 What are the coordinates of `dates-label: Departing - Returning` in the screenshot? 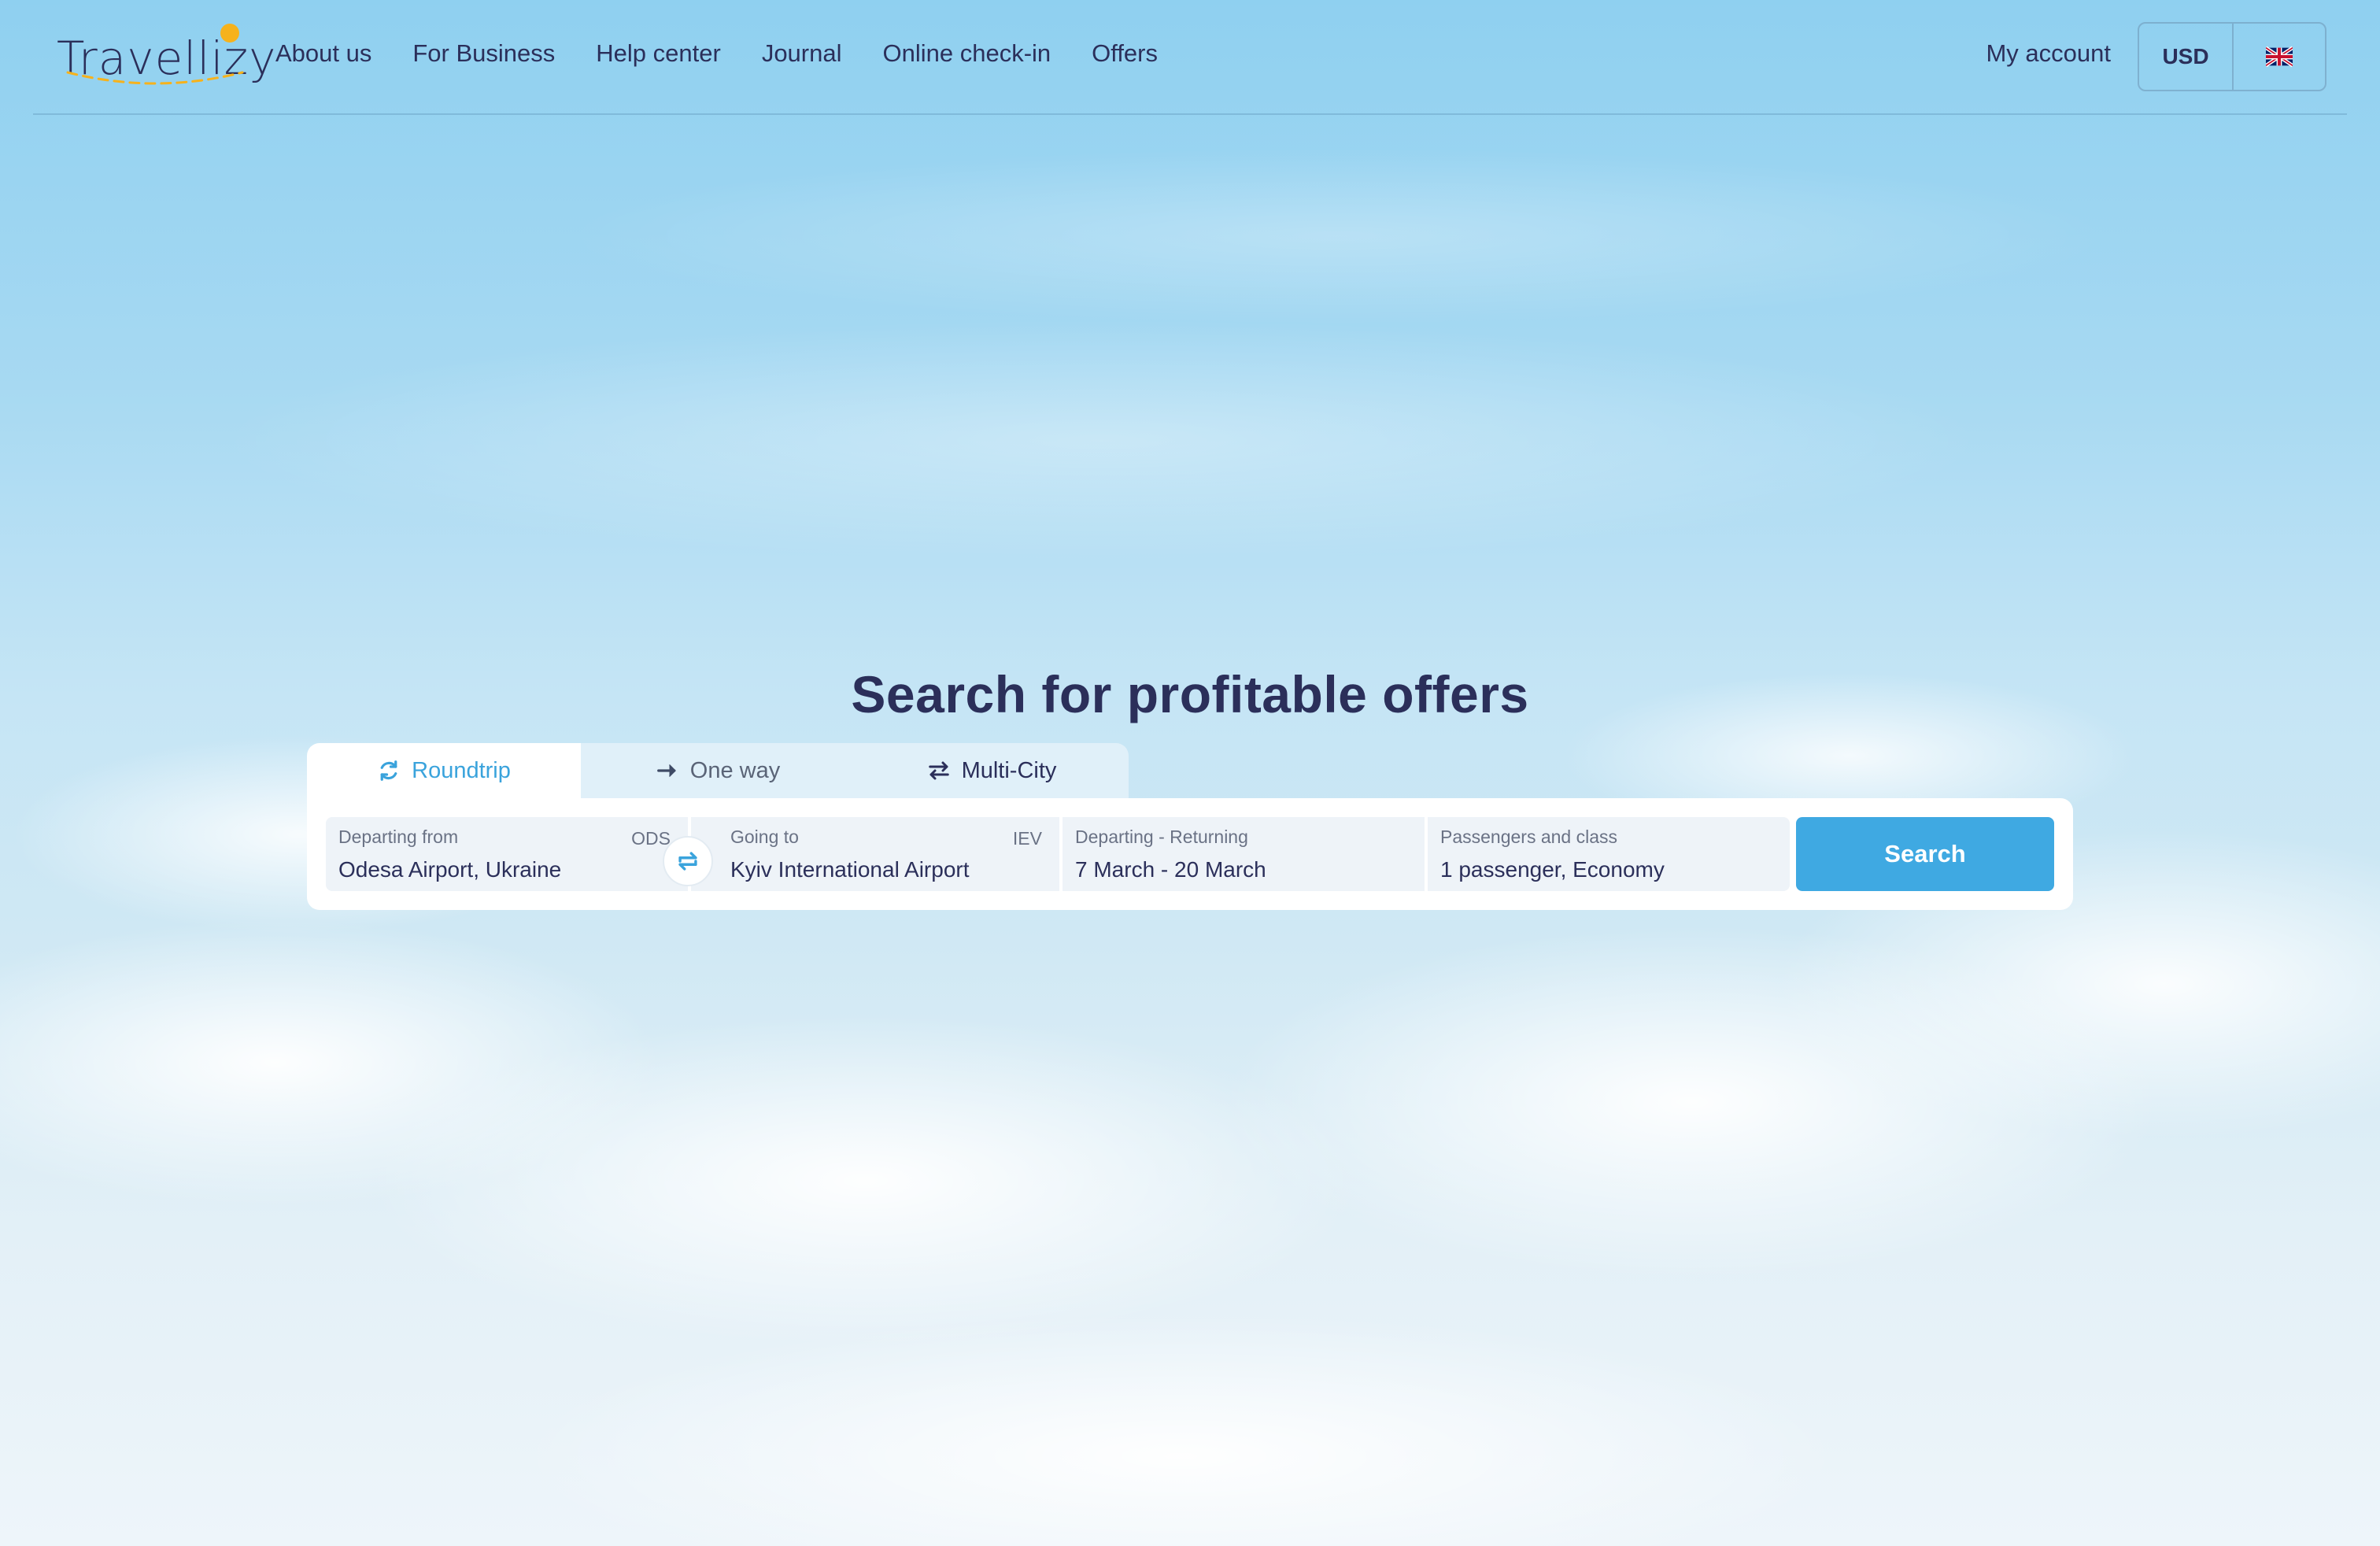 It's located at (1161, 837).